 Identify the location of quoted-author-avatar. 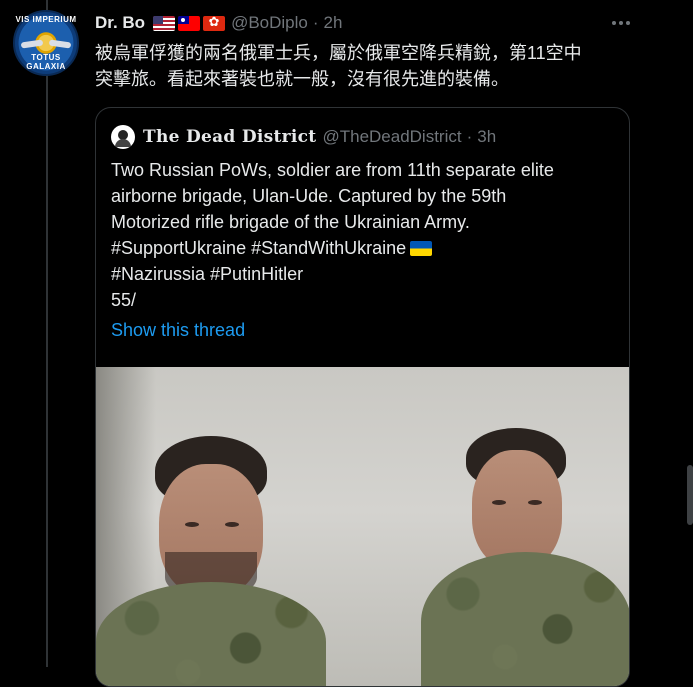
(123, 137).